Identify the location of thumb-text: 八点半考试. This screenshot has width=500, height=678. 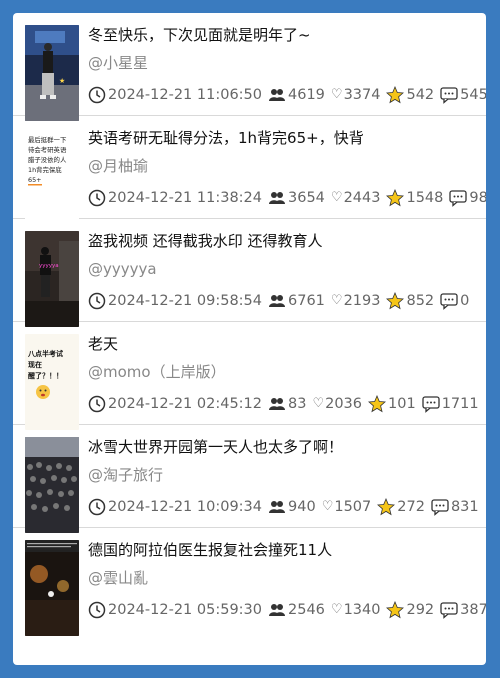
(45, 353).